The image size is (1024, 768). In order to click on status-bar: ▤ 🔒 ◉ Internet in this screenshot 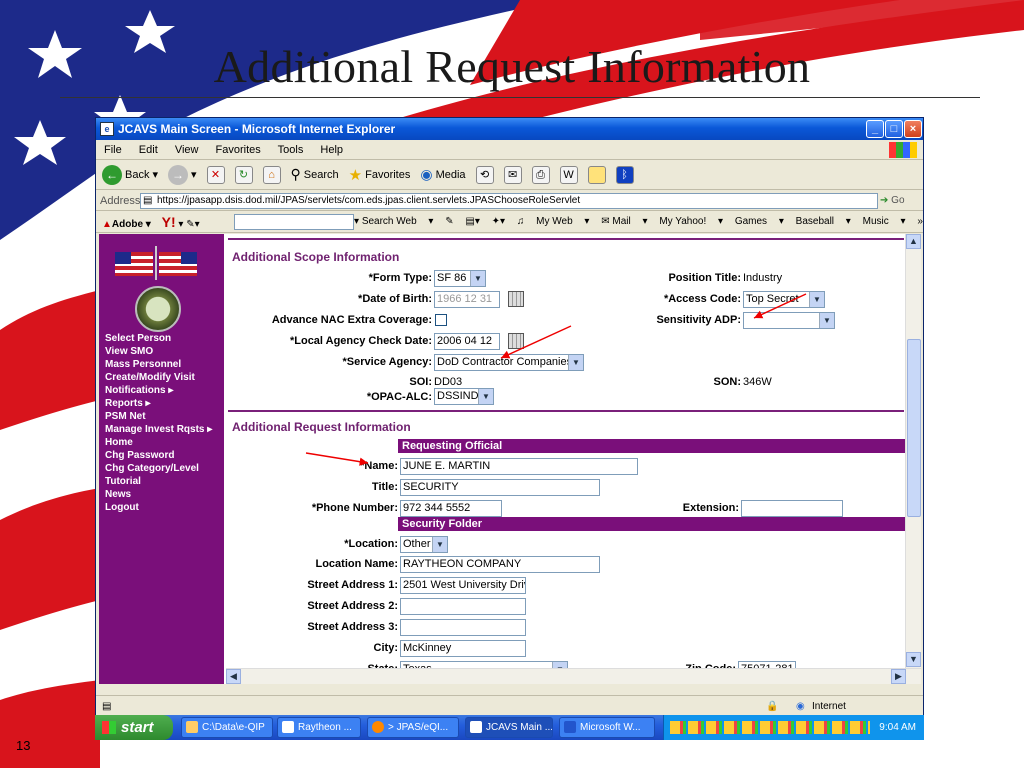, I will do `click(509, 706)`.